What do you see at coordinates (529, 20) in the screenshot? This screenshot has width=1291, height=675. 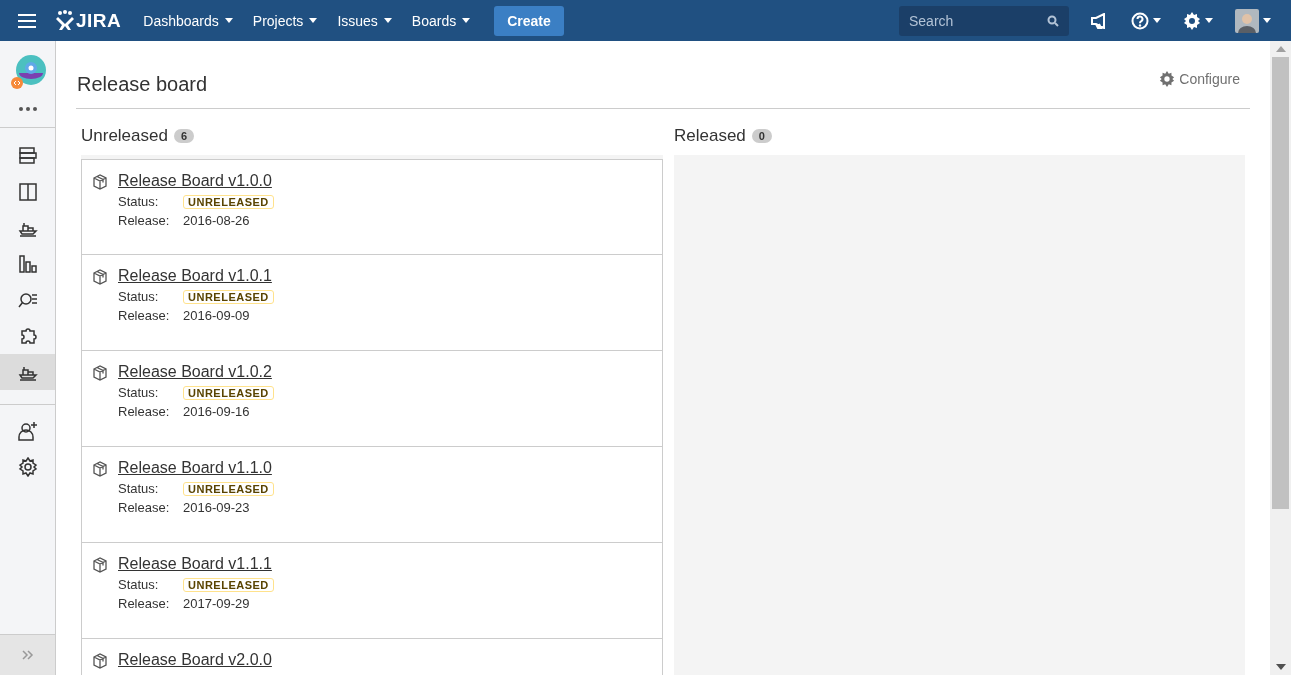 I see `create-button: Create` at bounding box center [529, 20].